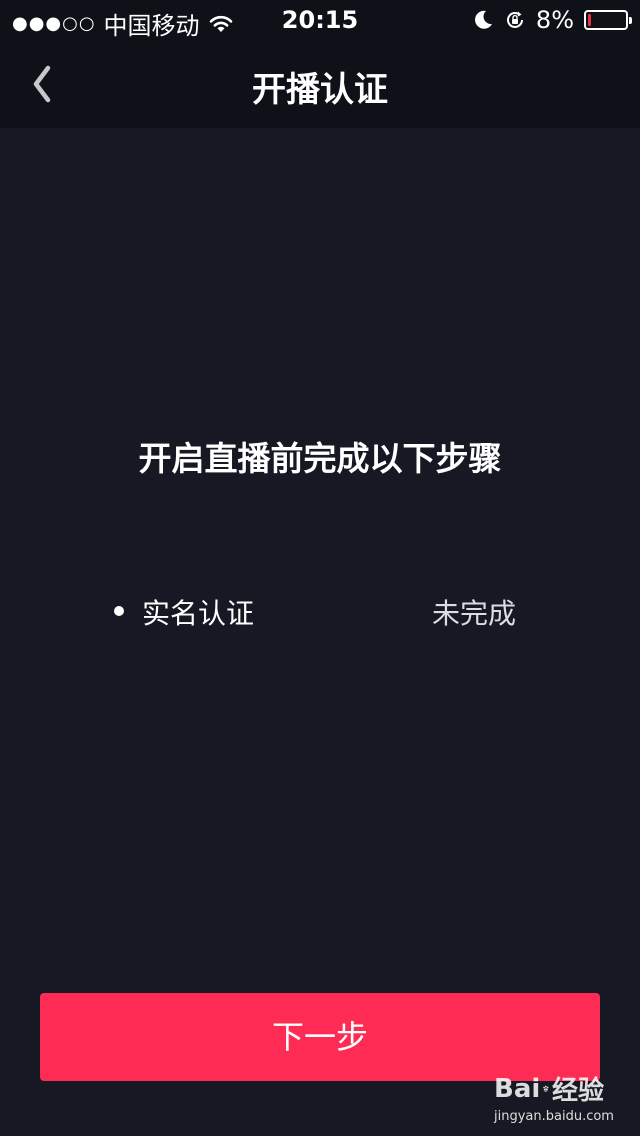  What do you see at coordinates (320, 458) in the screenshot?
I see `steps-heading: 开启直播前完成以下步骤` at bounding box center [320, 458].